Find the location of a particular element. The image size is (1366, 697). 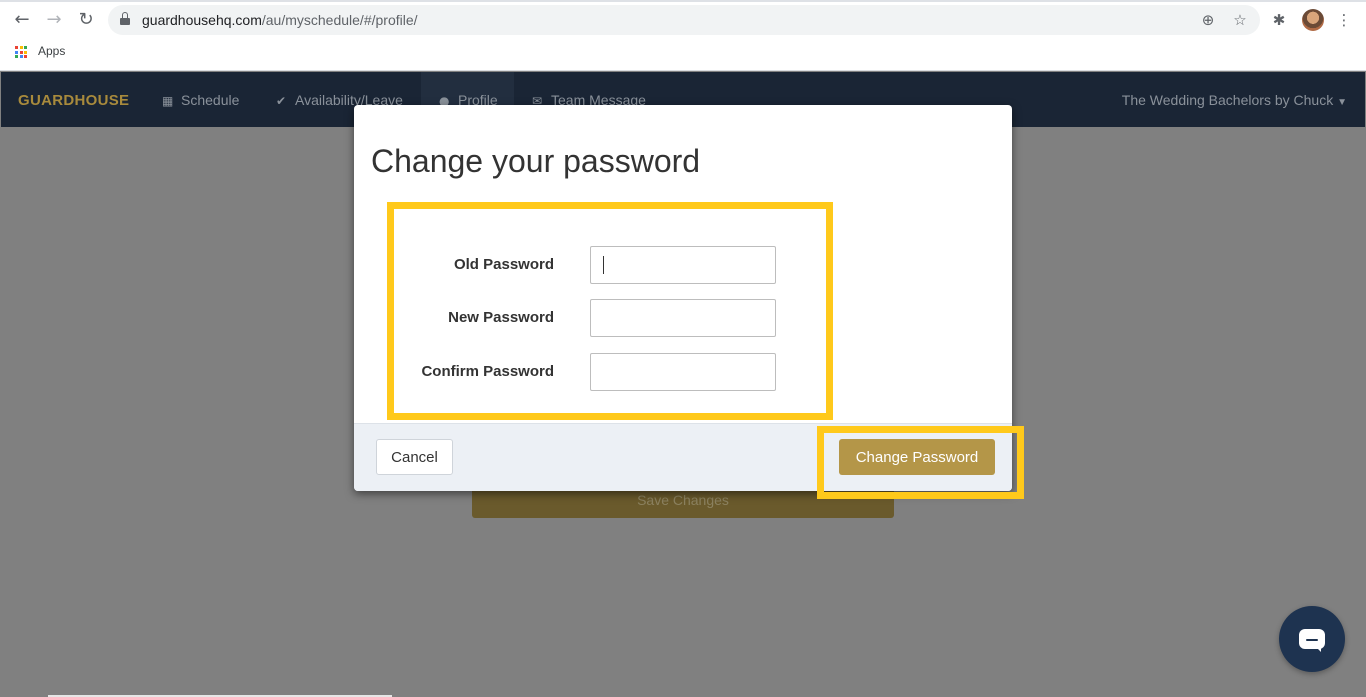

change-password-button: Change Password is located at coordinates (917, 457).